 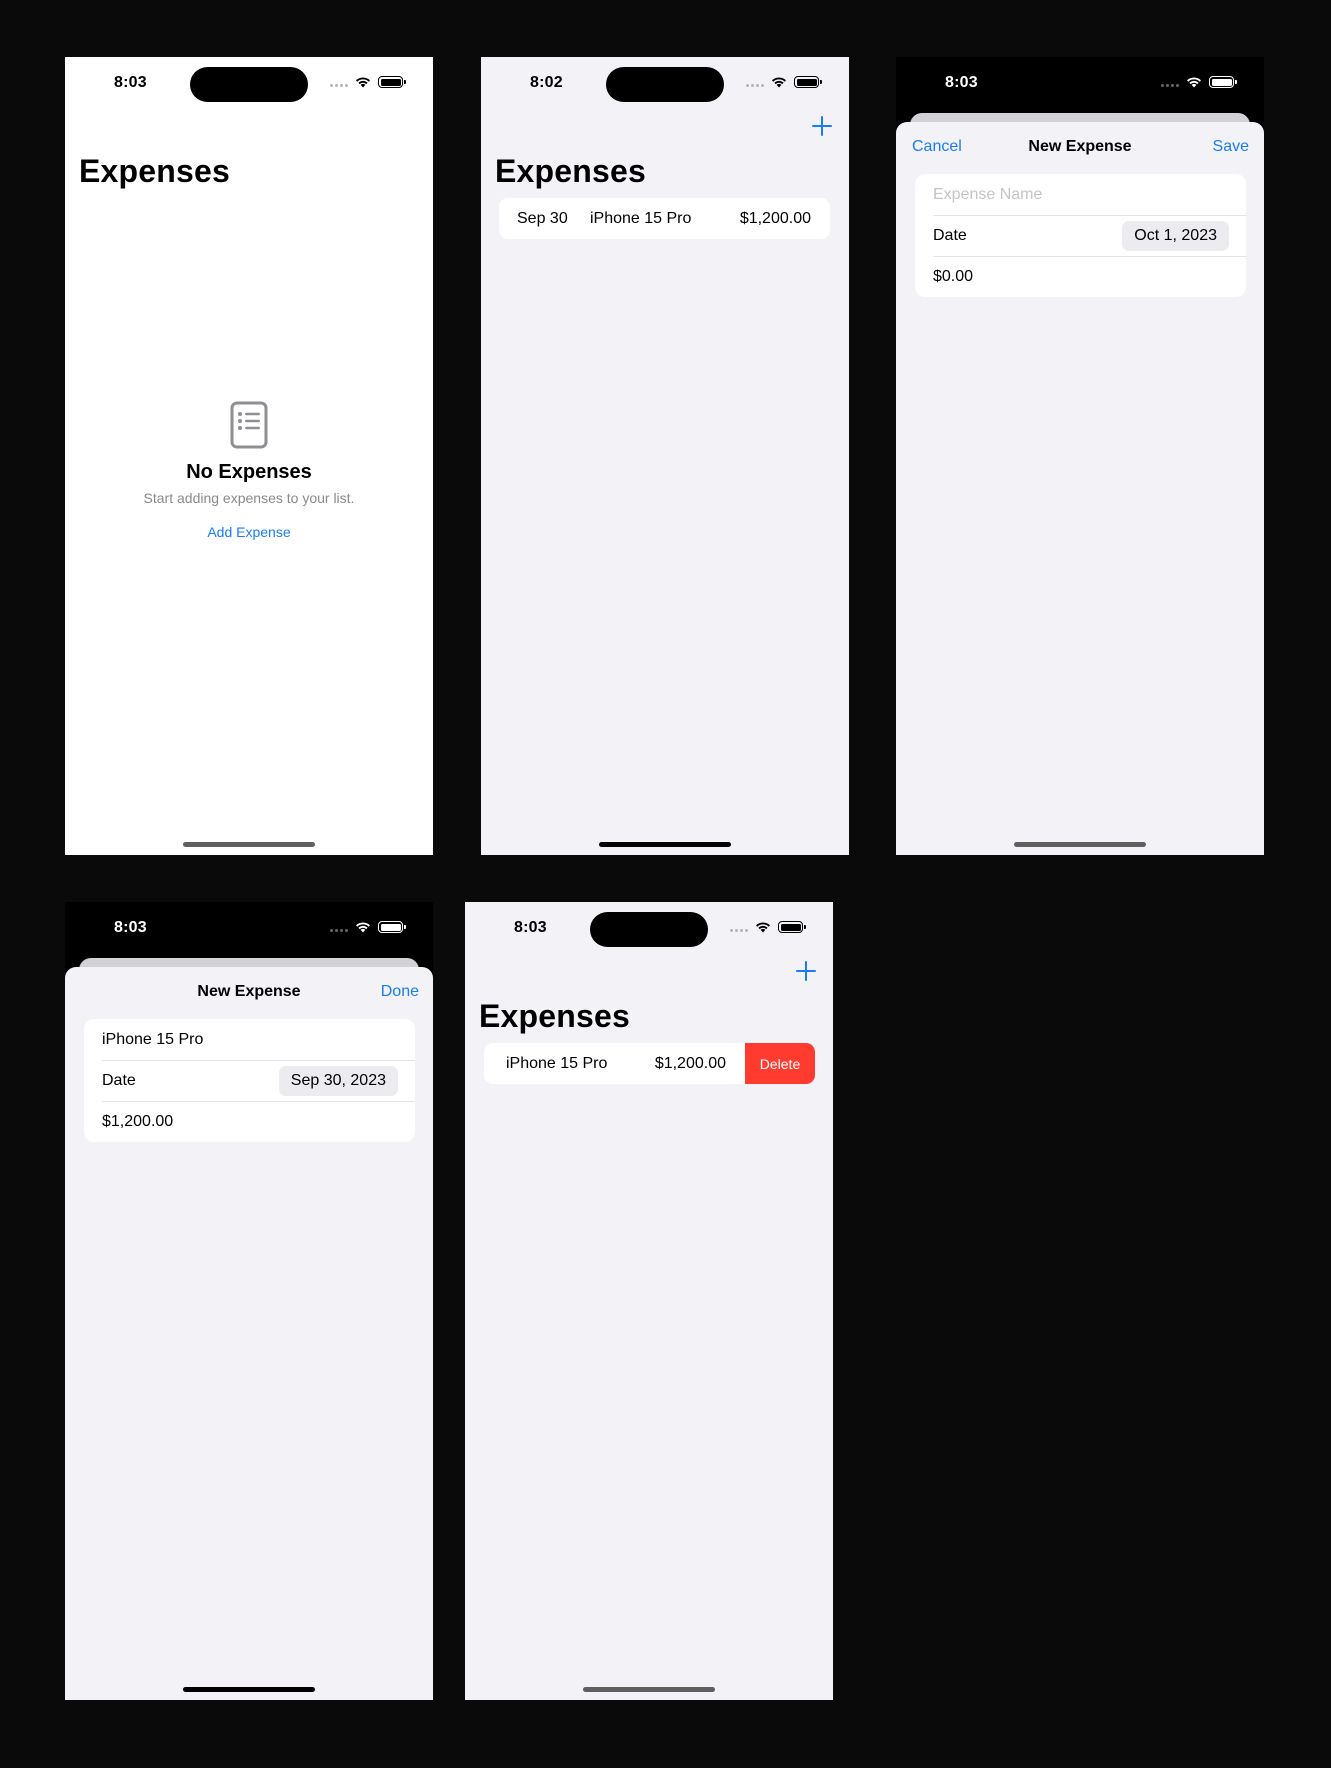 I want to click on list-document-icon, so click(x=249, y=425).